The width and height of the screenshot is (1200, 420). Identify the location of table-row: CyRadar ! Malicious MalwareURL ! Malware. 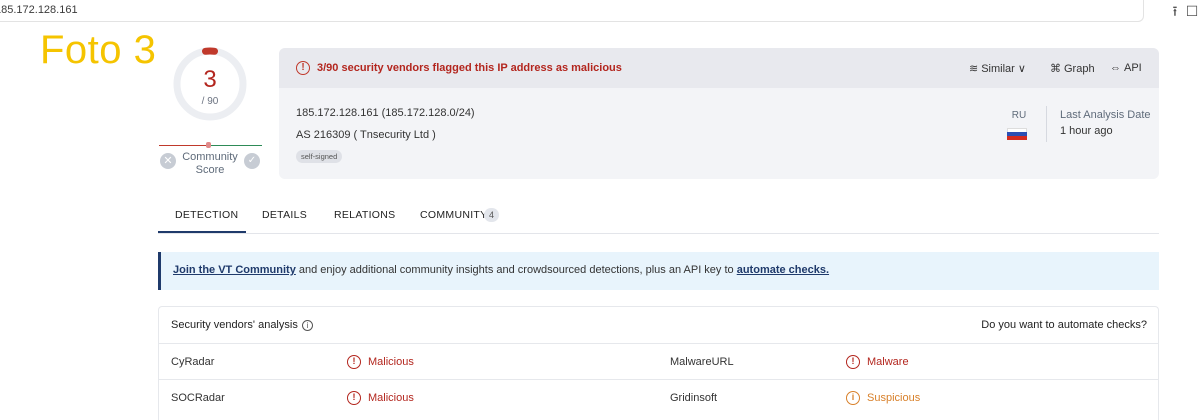
(658, 361).